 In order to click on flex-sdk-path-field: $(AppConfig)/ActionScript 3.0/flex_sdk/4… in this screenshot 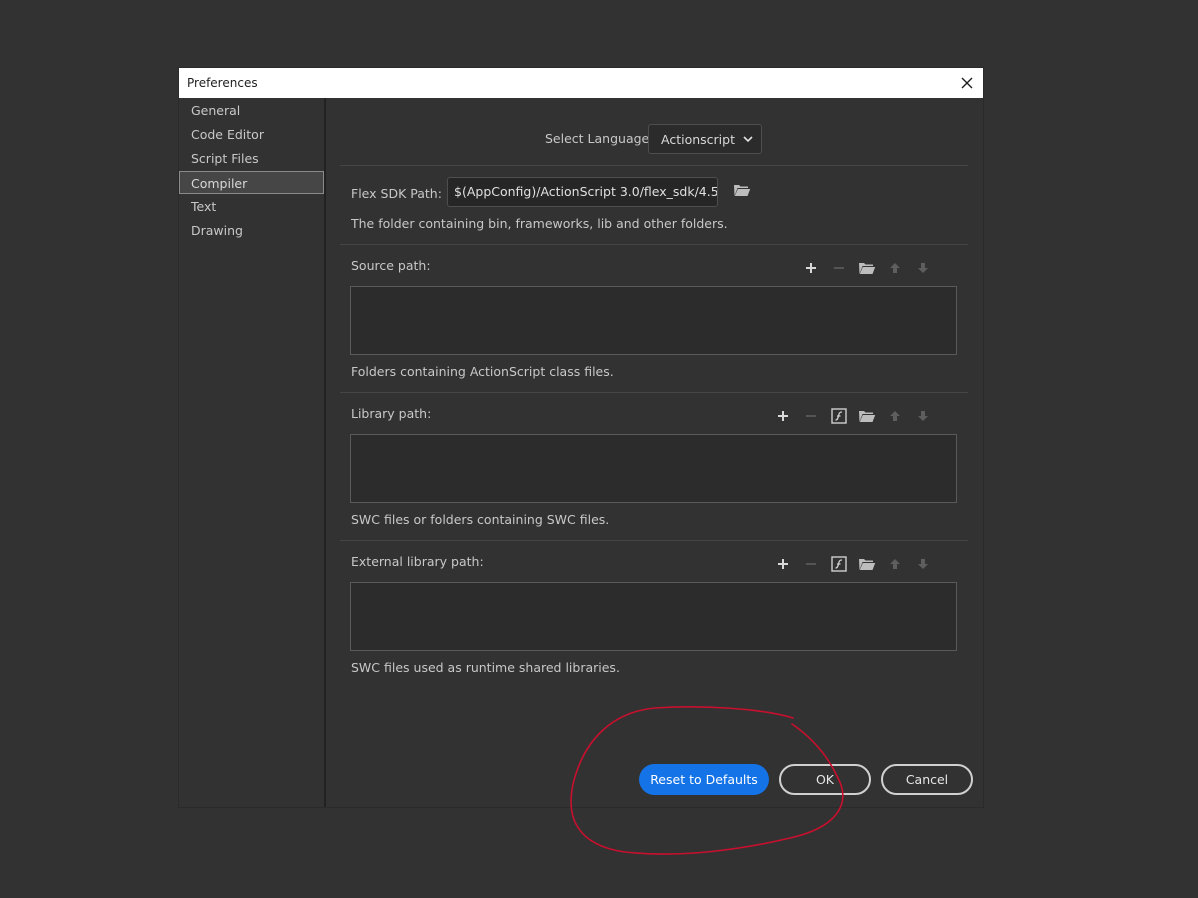, I will do `click(582, 192)`.